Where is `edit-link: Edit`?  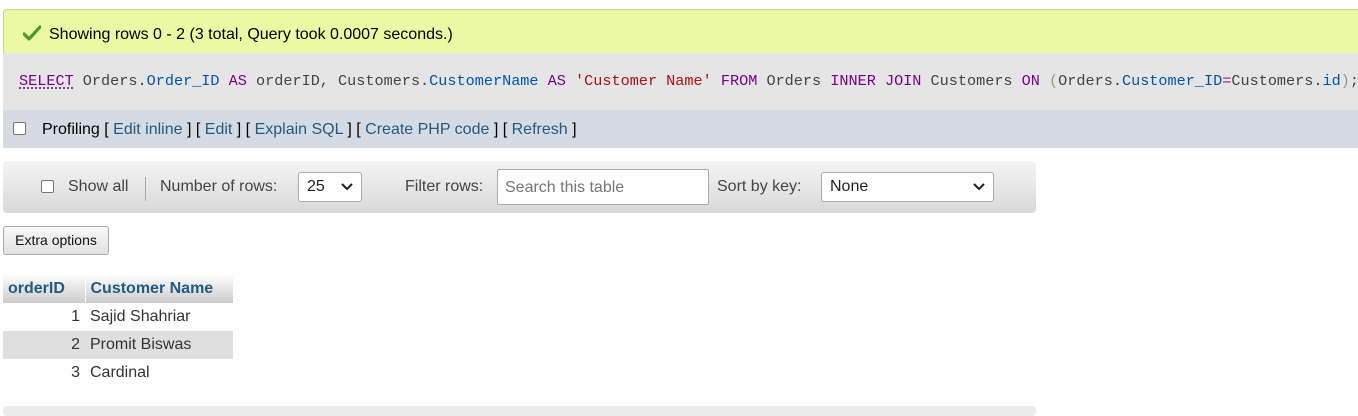 edit-link: Edit is located at coordinates (219, 129).